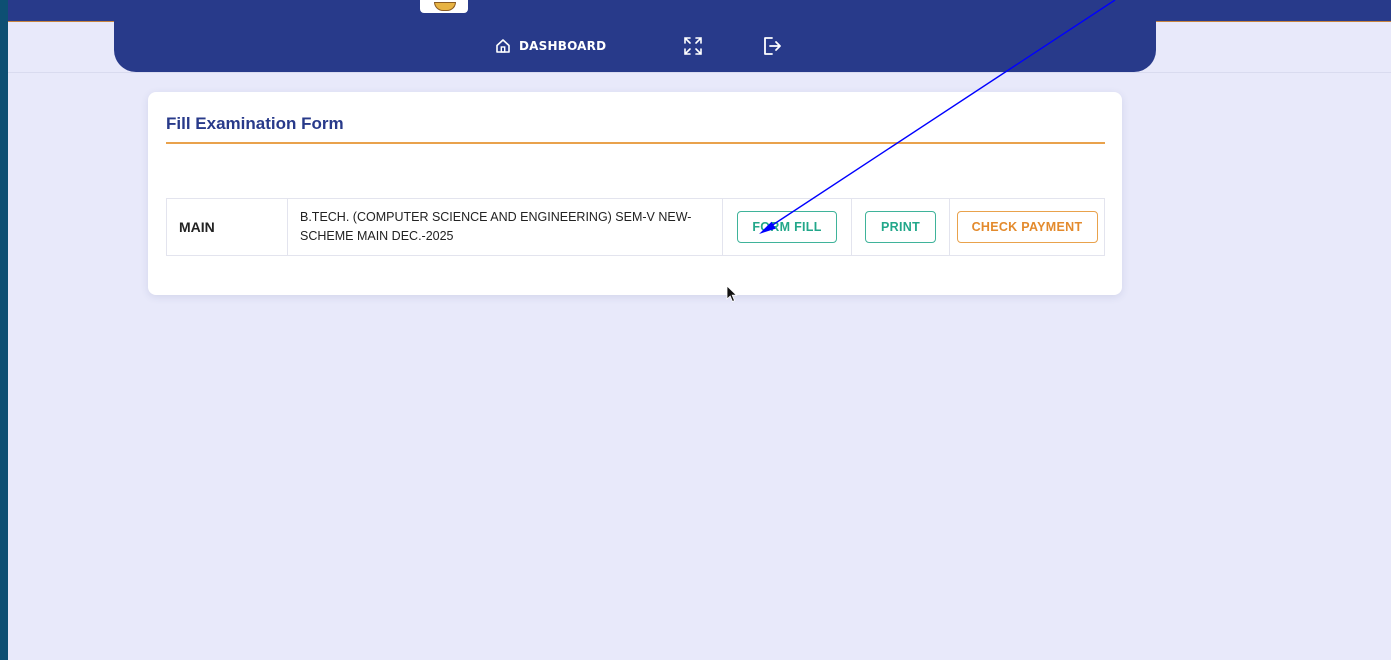  What do you see at coordinates (563, 46) in the screenshot?
I see `dashboard-label: DASHBOARD` at bounding box center [563, 46].